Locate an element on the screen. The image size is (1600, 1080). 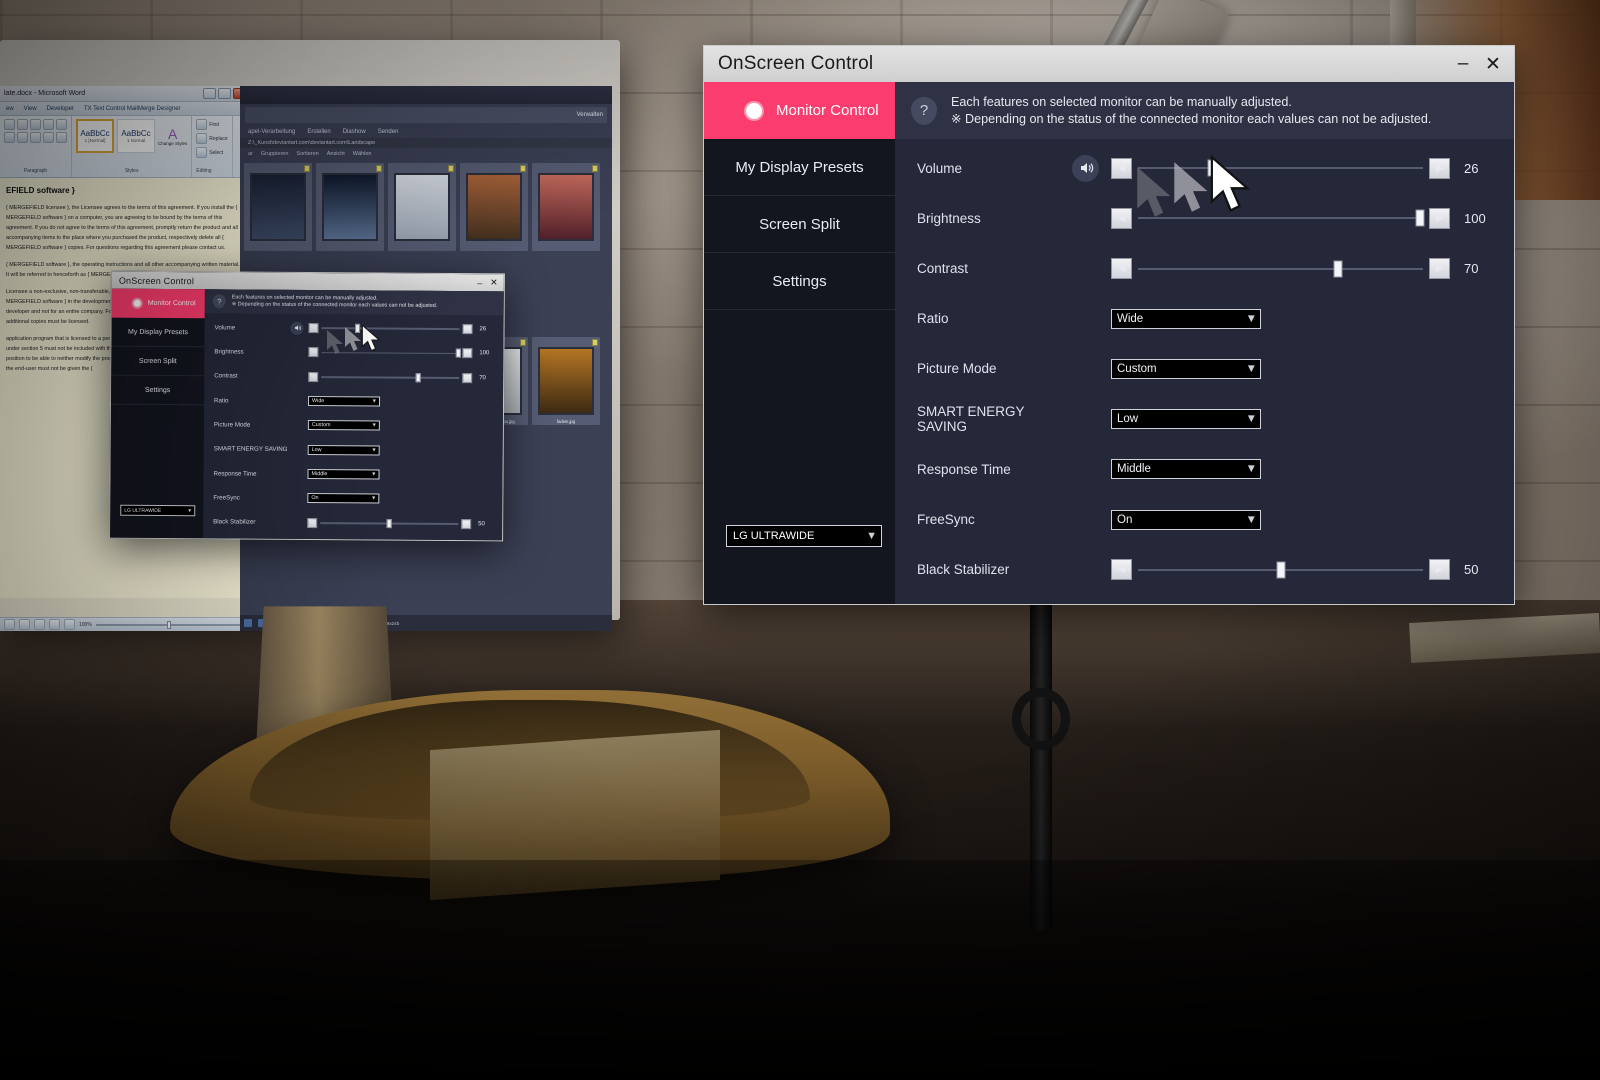
change-styles-label: Change Styles is located at coordinates (172, 143).